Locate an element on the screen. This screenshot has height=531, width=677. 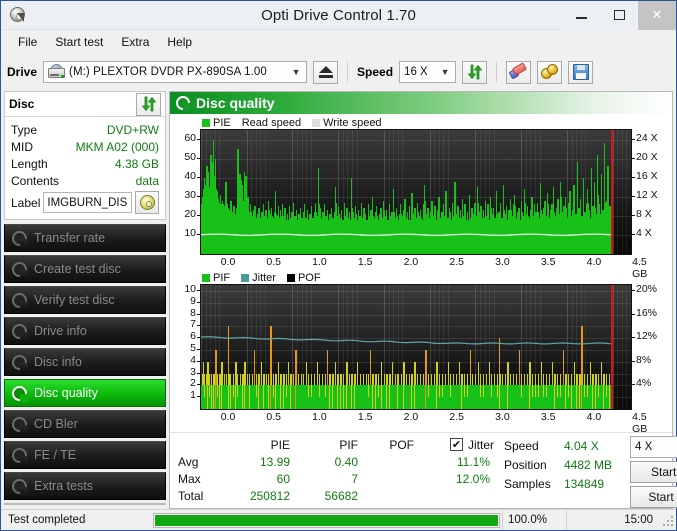
speed-select: 16 X ▼ is located at coordinates (428, 72).